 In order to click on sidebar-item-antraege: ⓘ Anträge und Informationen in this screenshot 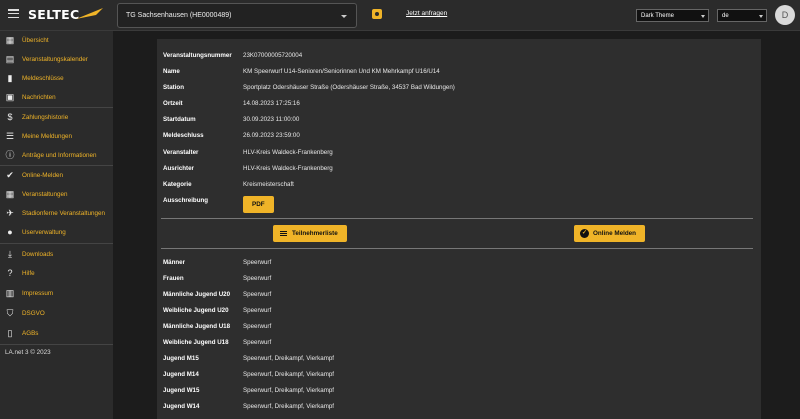, I will do `click(56, 155)`.